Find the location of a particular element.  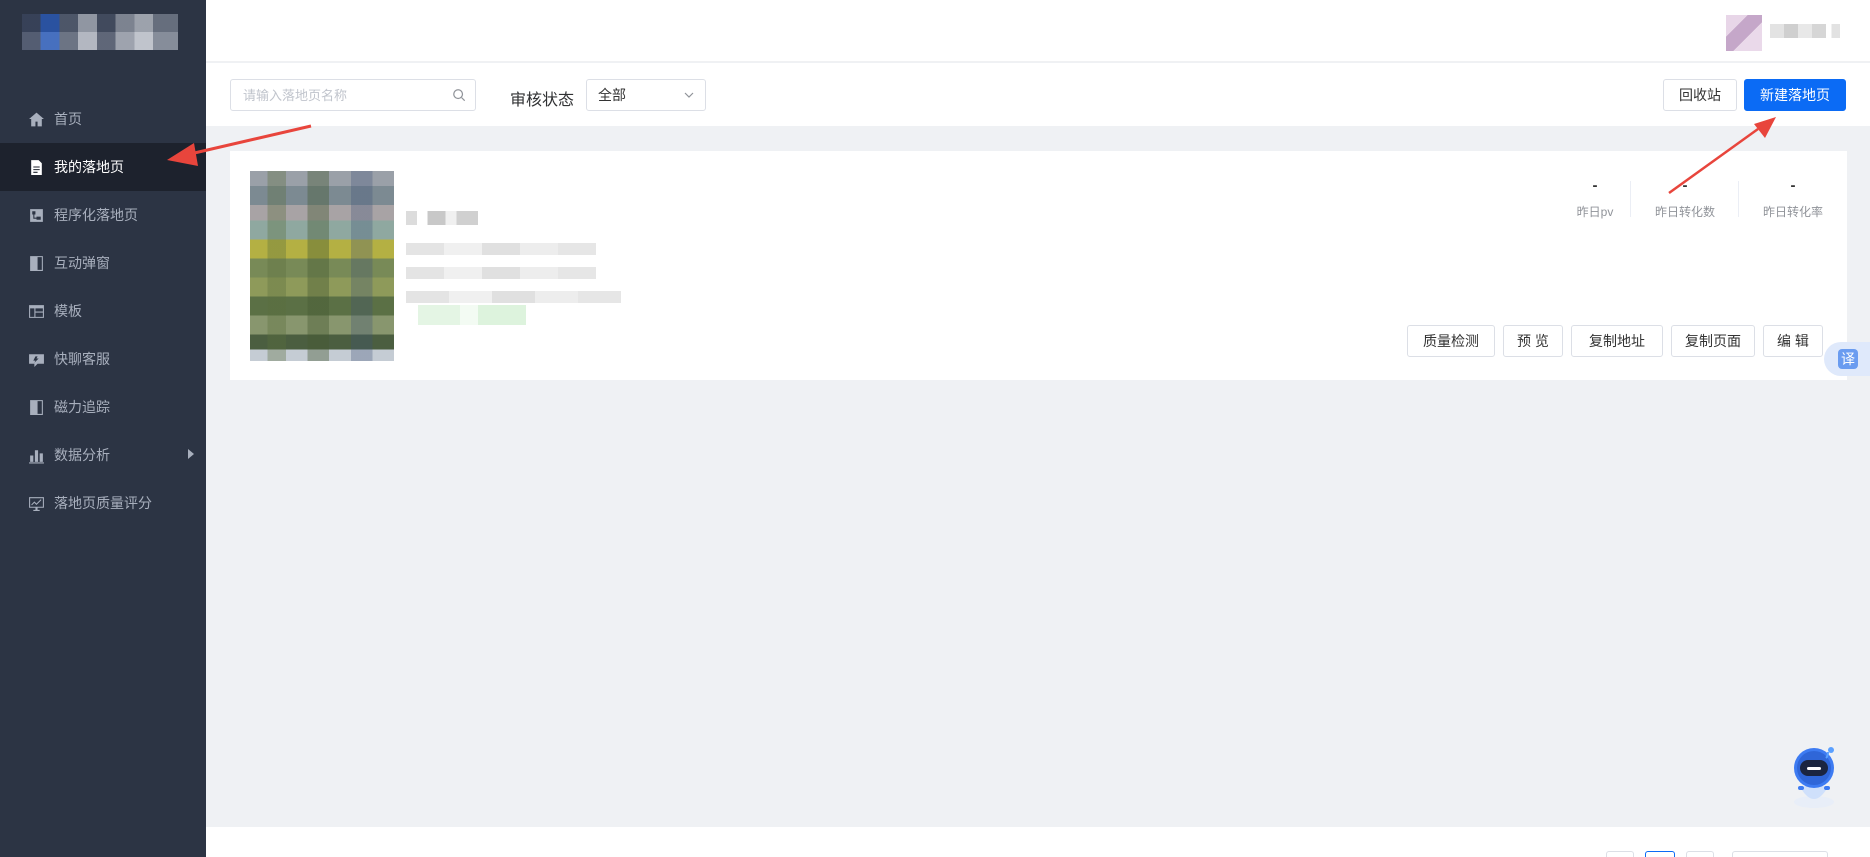

stat-label: 昨日转化率 is located at coordinates (1792, 212).